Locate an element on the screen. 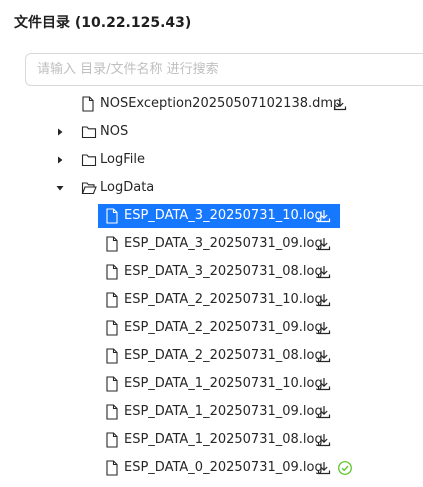 This screenshot has width=423, height=487. tree-item-label: ESP_DATA_3_20250731_10.log is located at coordinates (223, 215).